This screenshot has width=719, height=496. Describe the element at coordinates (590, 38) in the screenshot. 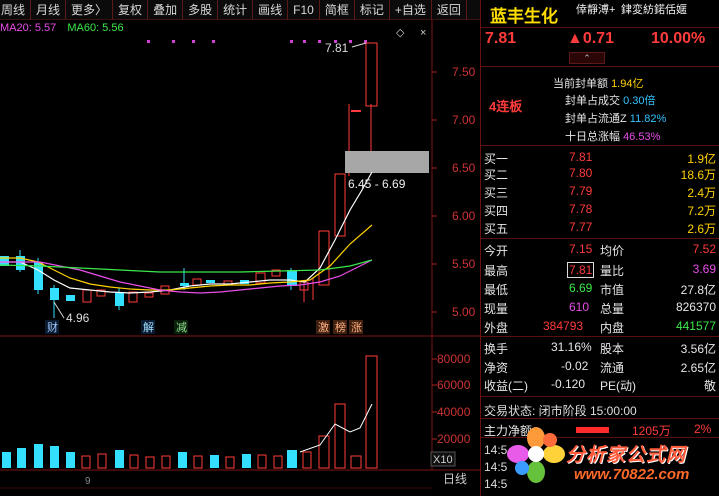

I see `price-change: ▲0.71` at that location.